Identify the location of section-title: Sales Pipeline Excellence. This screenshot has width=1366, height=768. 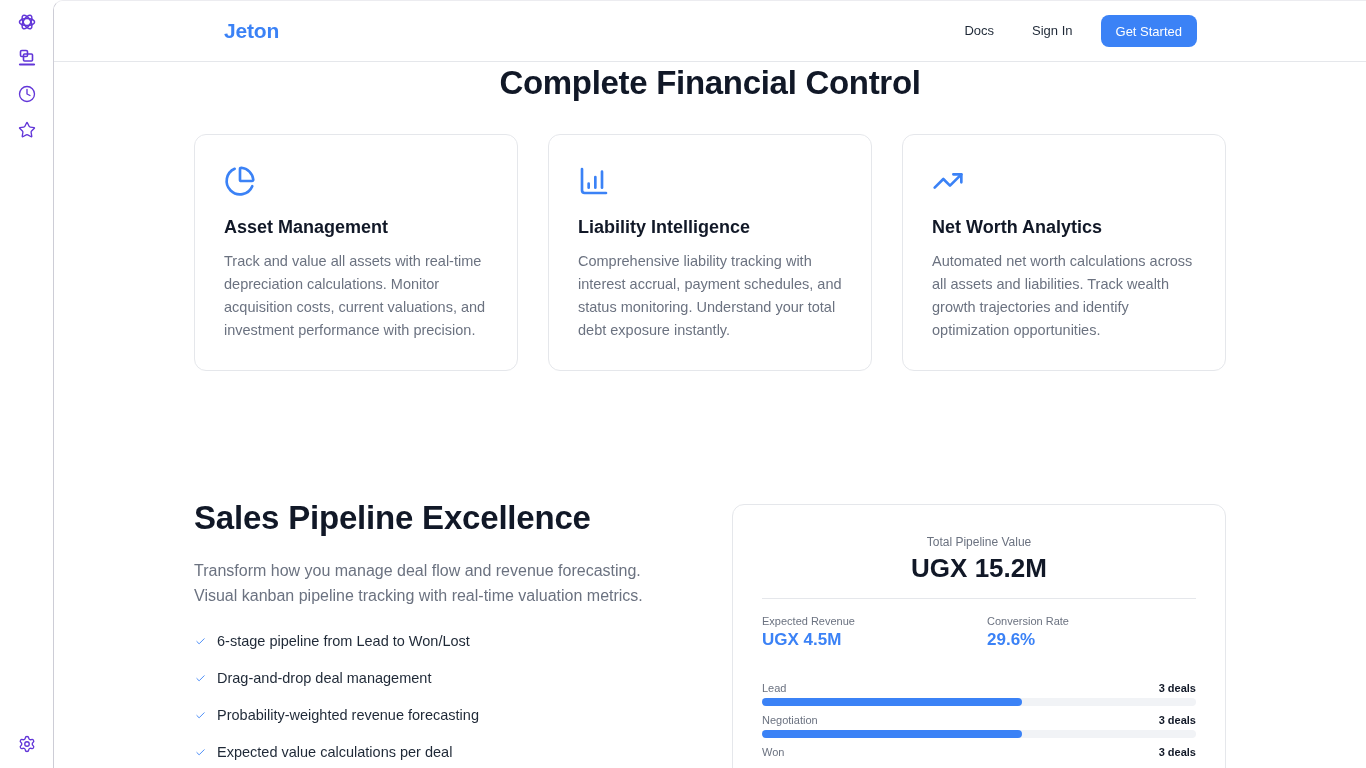
(393, 518).